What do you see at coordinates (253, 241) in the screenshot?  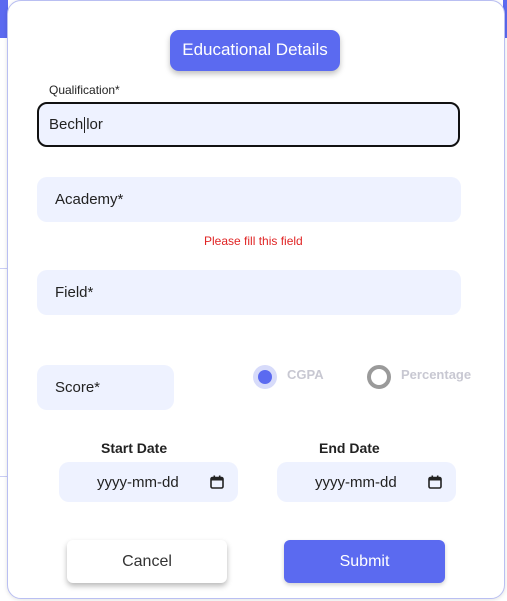 I see `academy-error-message: Please fill this field` at bounding box center [253, 241].